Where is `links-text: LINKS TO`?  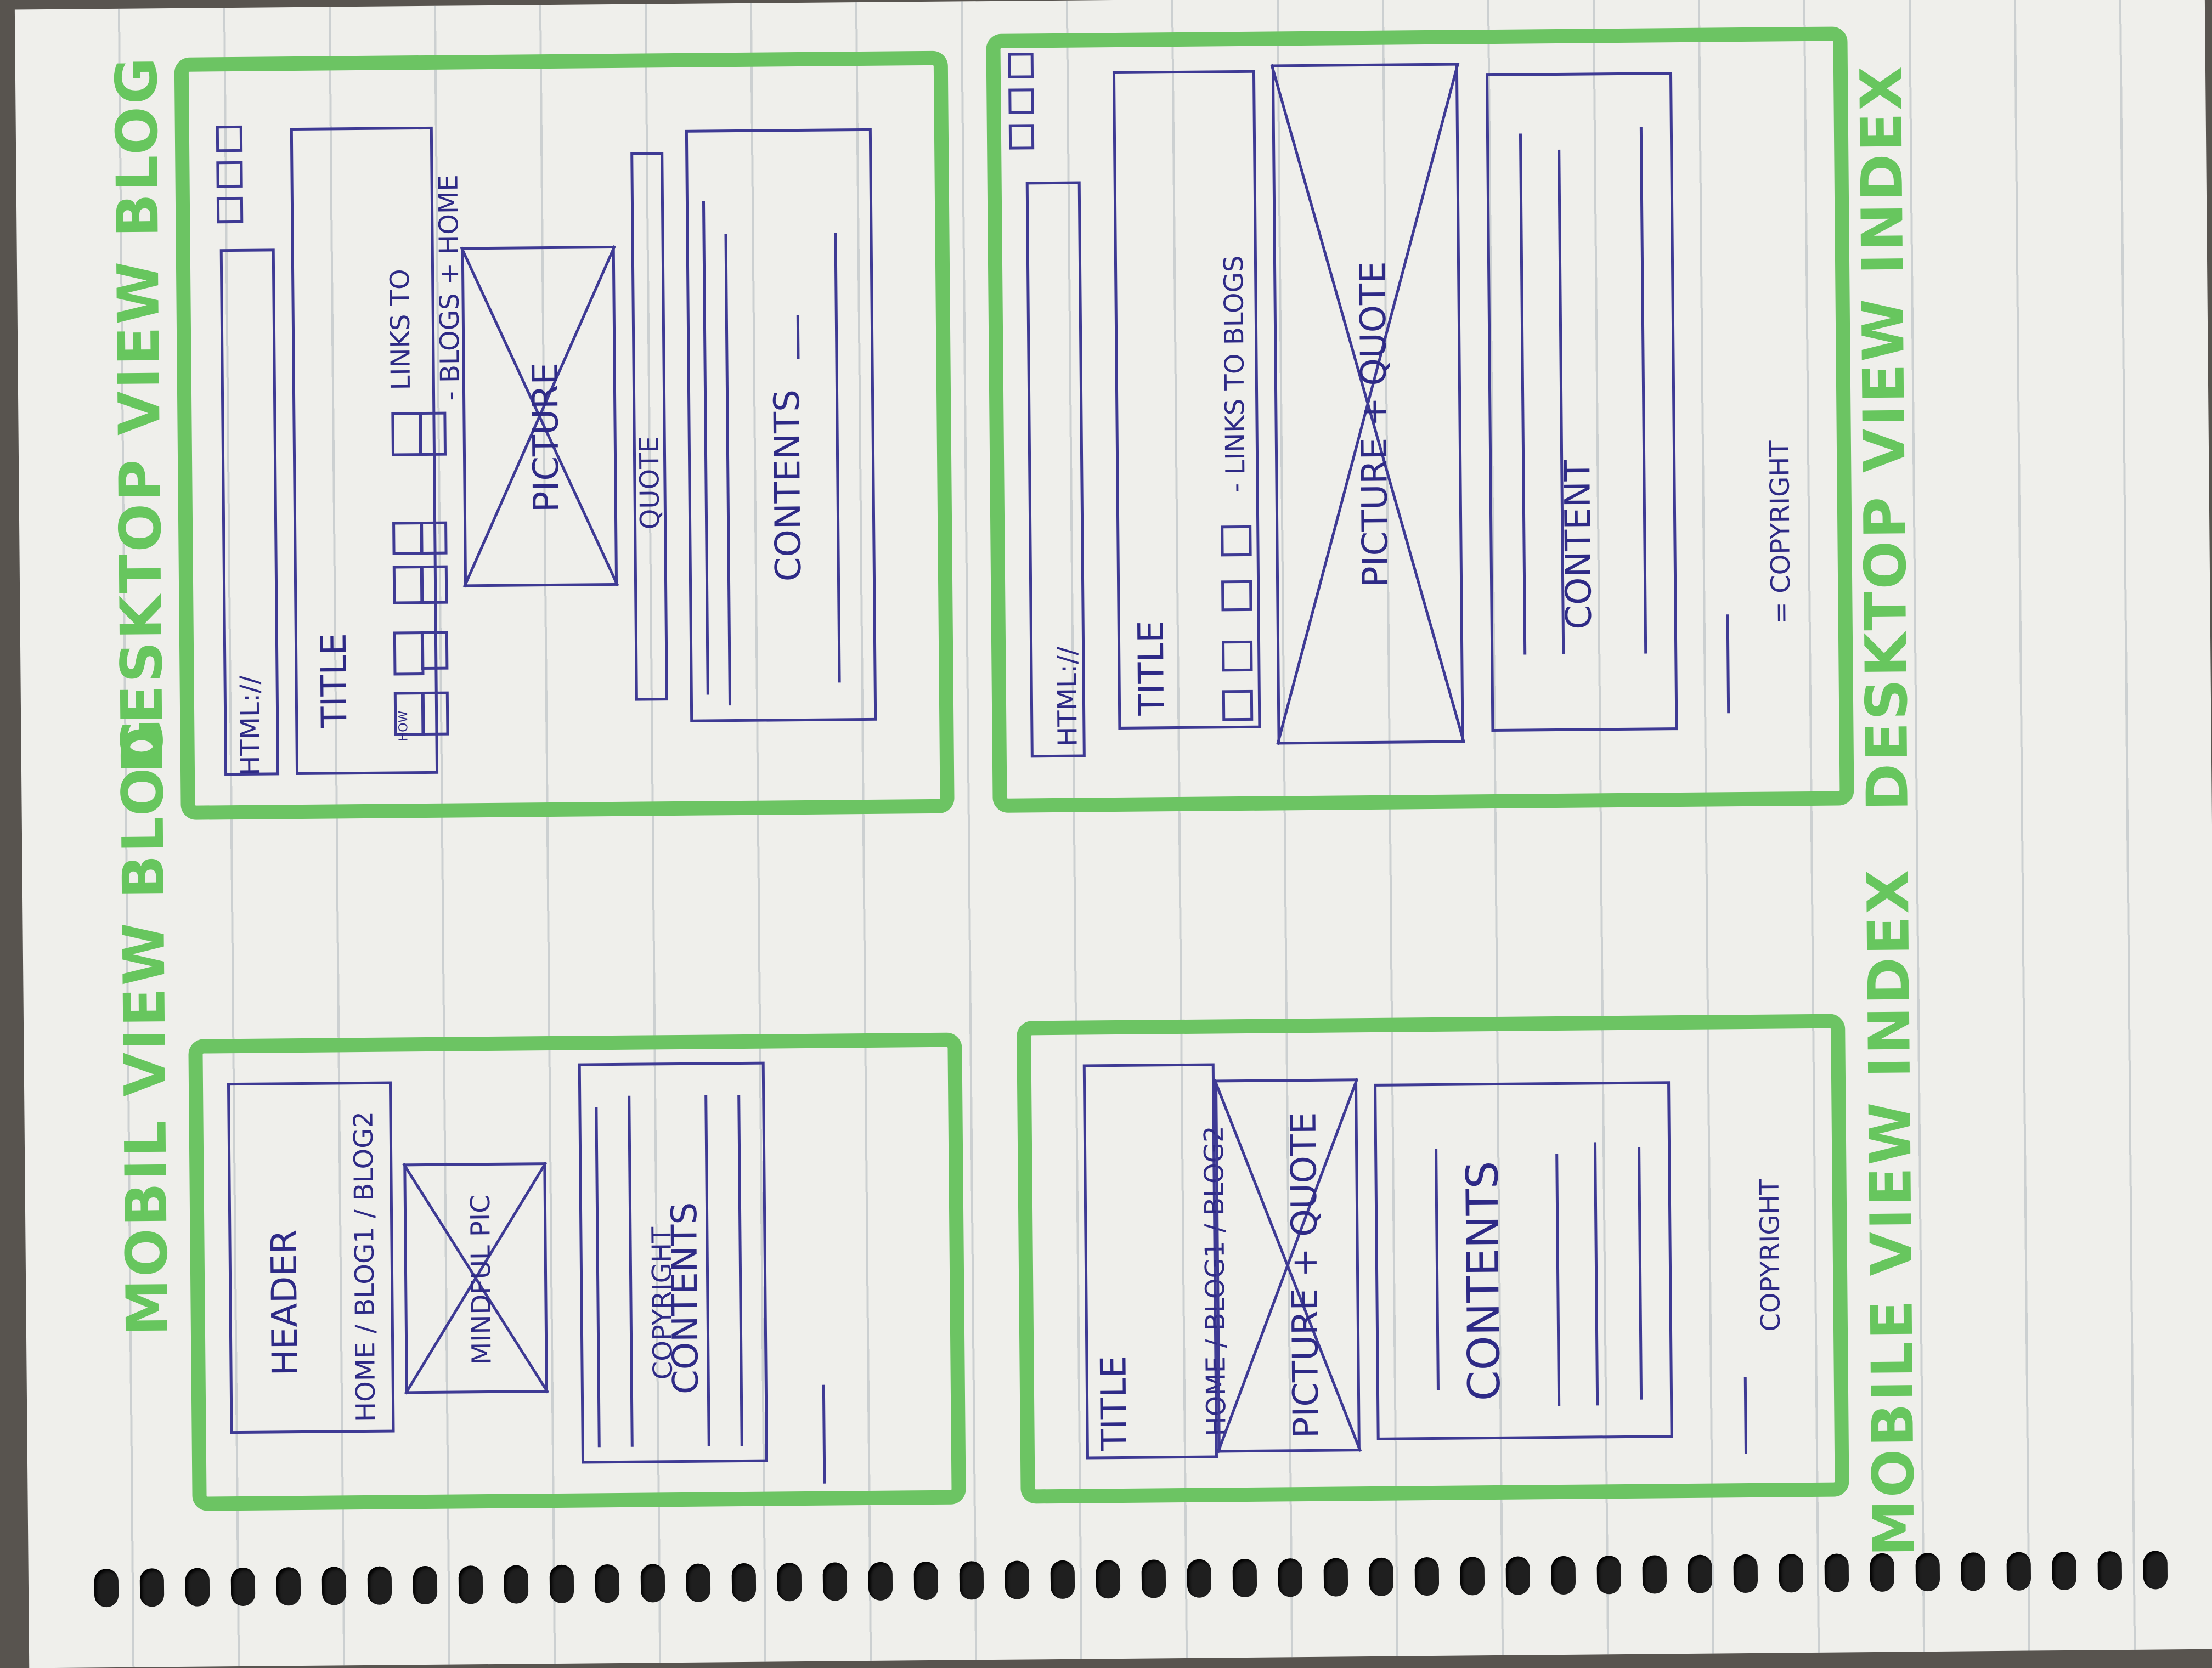 links-text: LINKS TO is located at coordinates (400, 330).